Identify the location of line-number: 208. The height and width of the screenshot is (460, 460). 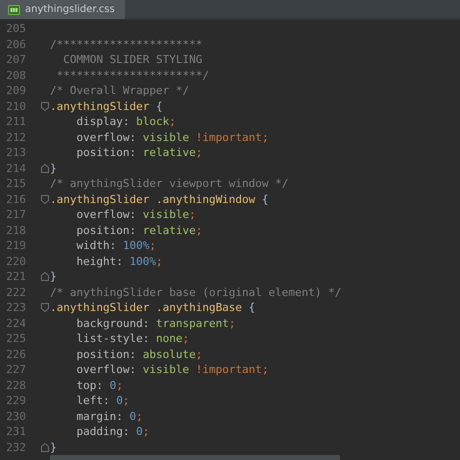
(15, 75).